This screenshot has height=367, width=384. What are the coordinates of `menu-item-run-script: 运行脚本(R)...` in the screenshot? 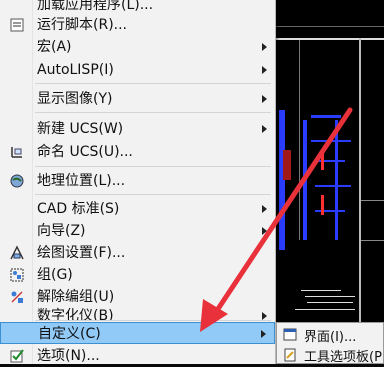 It's located at (137, 25).